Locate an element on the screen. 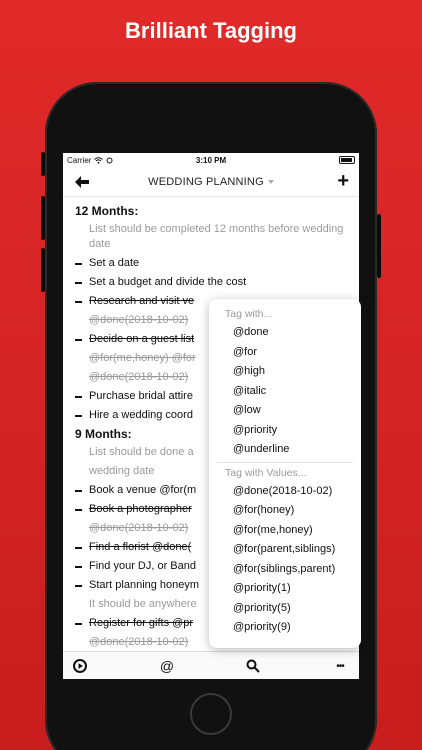 This screenshot has width=422, height=750. add-item-button: + is located at coordinates (343, 181).